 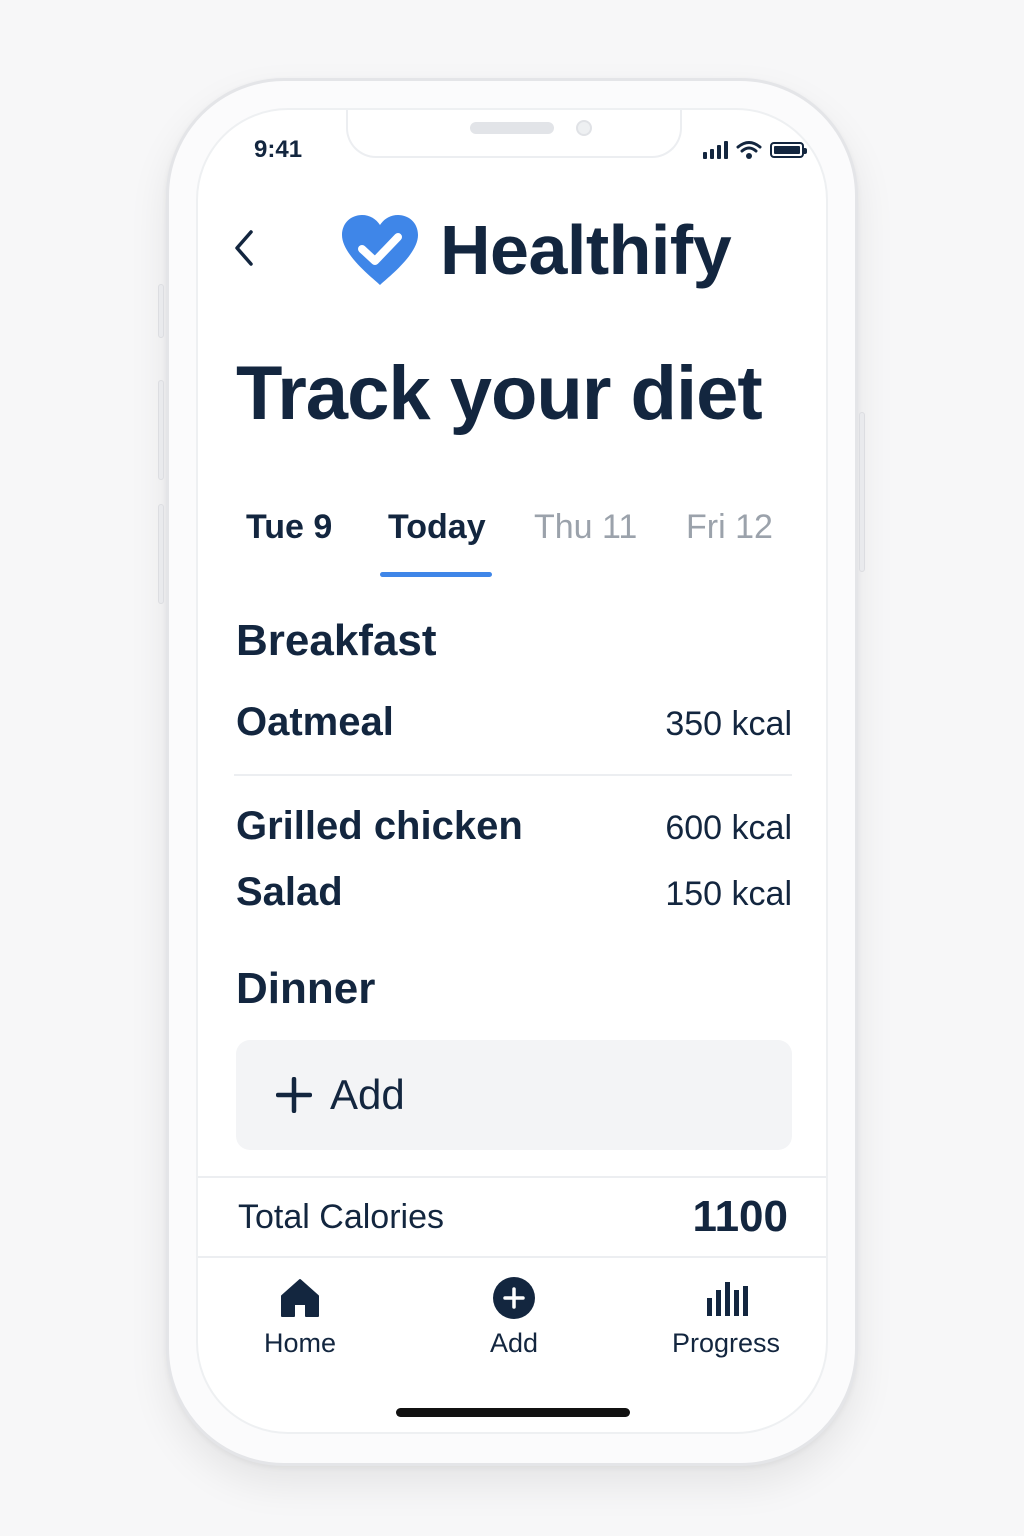 What do you see at coordinates (514, 1343) in the screenshot?
I see `nav-label: Add` at bounding box center [514, 1343].